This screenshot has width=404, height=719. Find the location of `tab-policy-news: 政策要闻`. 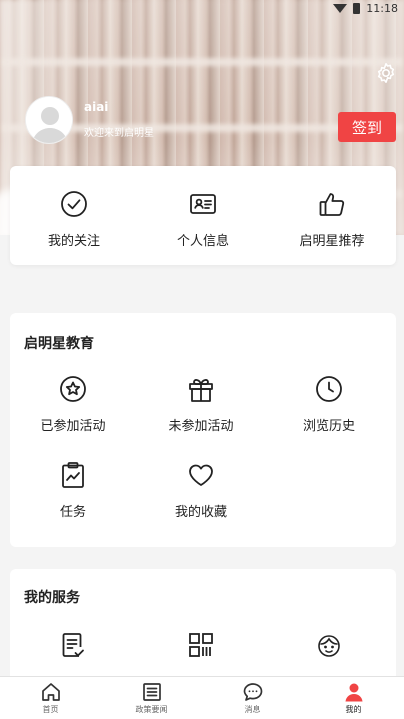

tab-policy-news: 政策要闻 is located at coordinates (151, 698).